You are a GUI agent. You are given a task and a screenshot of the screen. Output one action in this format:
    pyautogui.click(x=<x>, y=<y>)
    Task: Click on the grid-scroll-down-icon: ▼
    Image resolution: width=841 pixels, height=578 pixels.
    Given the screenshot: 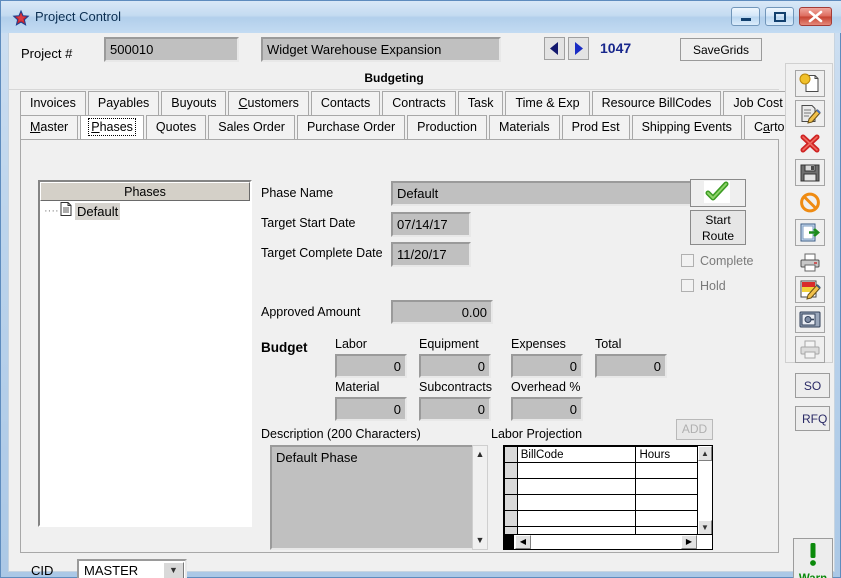 What is the action you would take?
    pyautogui.click(x=705, y=527)
    